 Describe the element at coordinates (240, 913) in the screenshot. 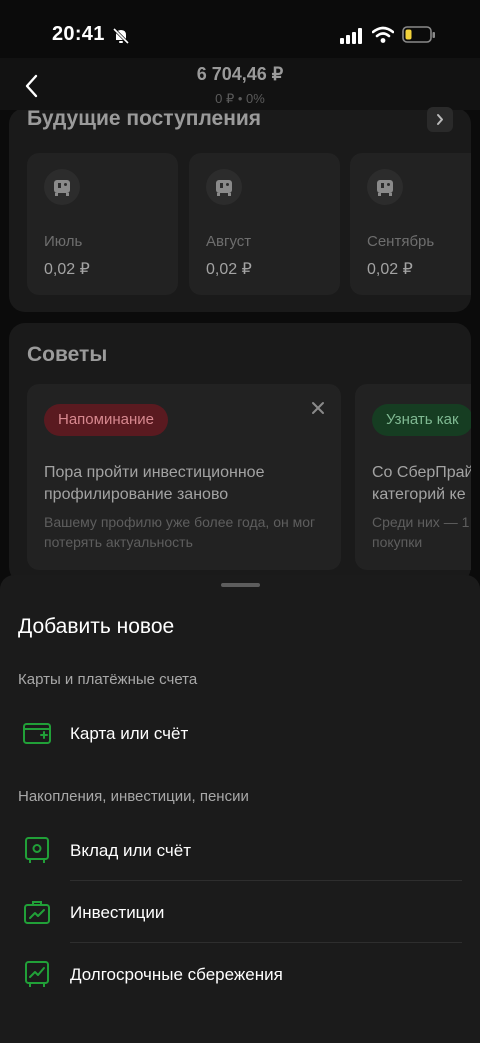

I see `add-investments-item: Инвестиции` at that location.